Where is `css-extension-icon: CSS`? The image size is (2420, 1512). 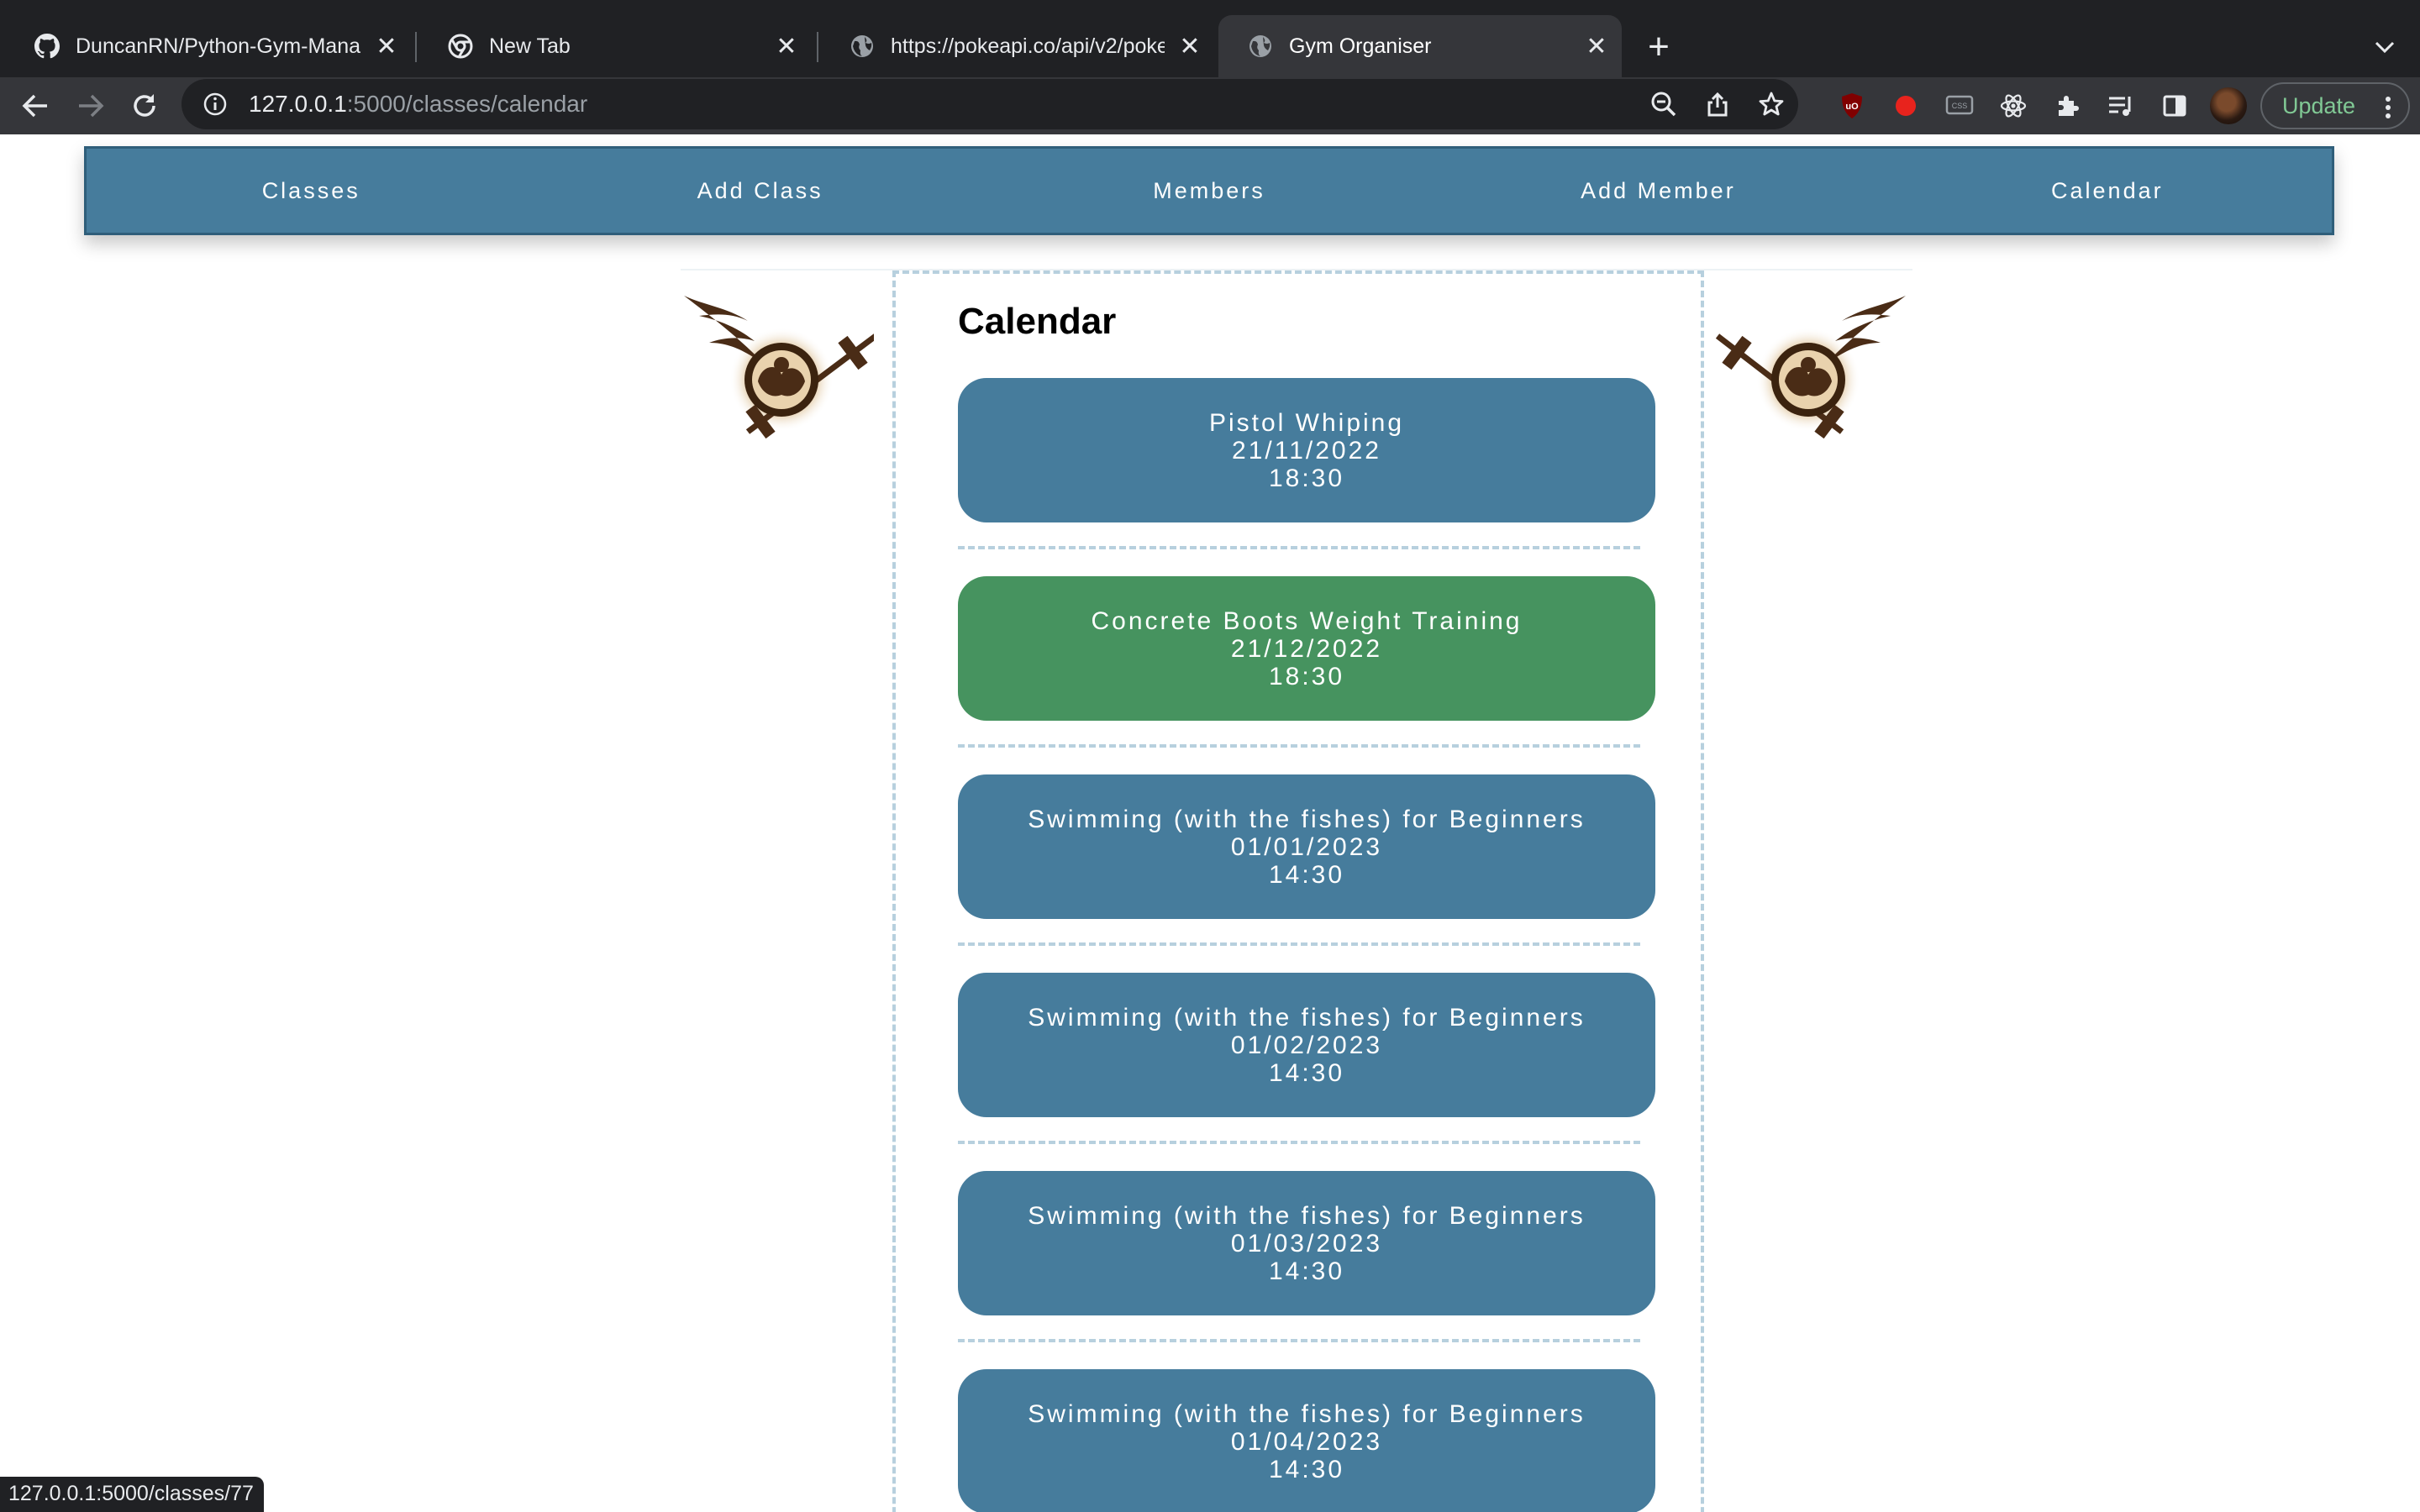 css-extension-icon: CSS is located at coordinates (1960, 106).